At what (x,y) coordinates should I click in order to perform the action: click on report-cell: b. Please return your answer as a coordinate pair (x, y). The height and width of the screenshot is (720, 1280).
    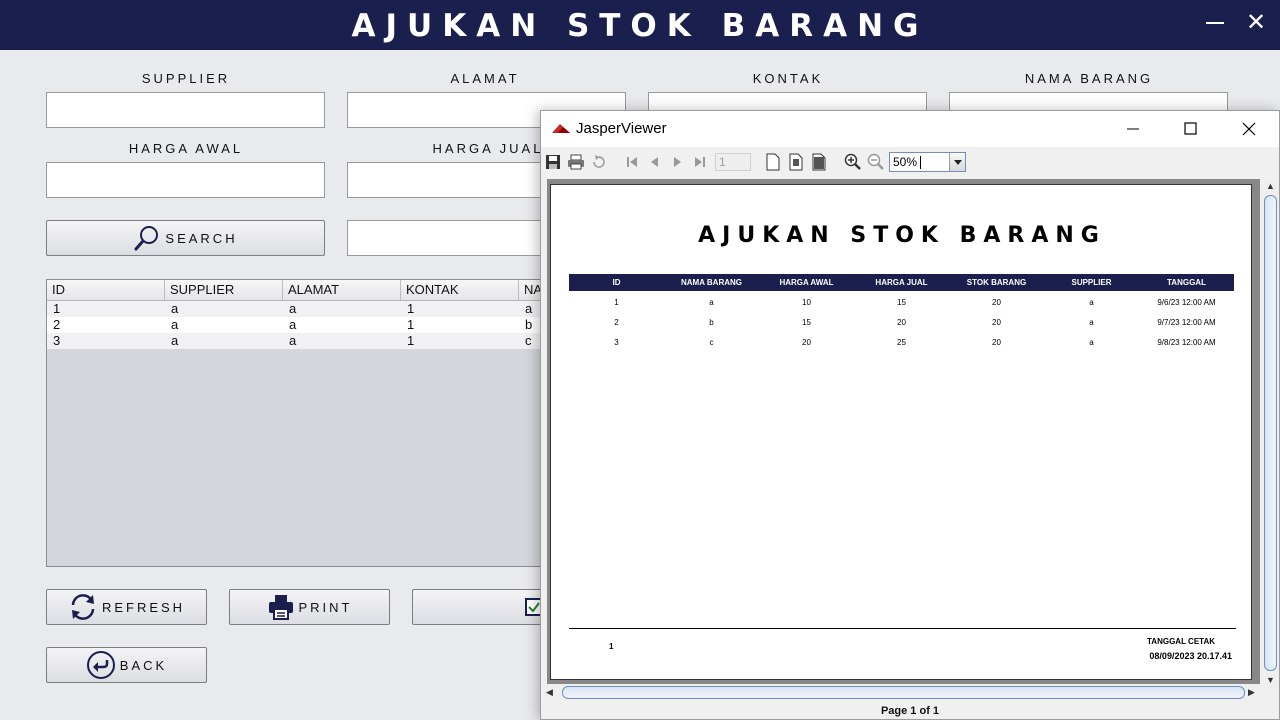
    Looking at the image, I should click on (711, 322).